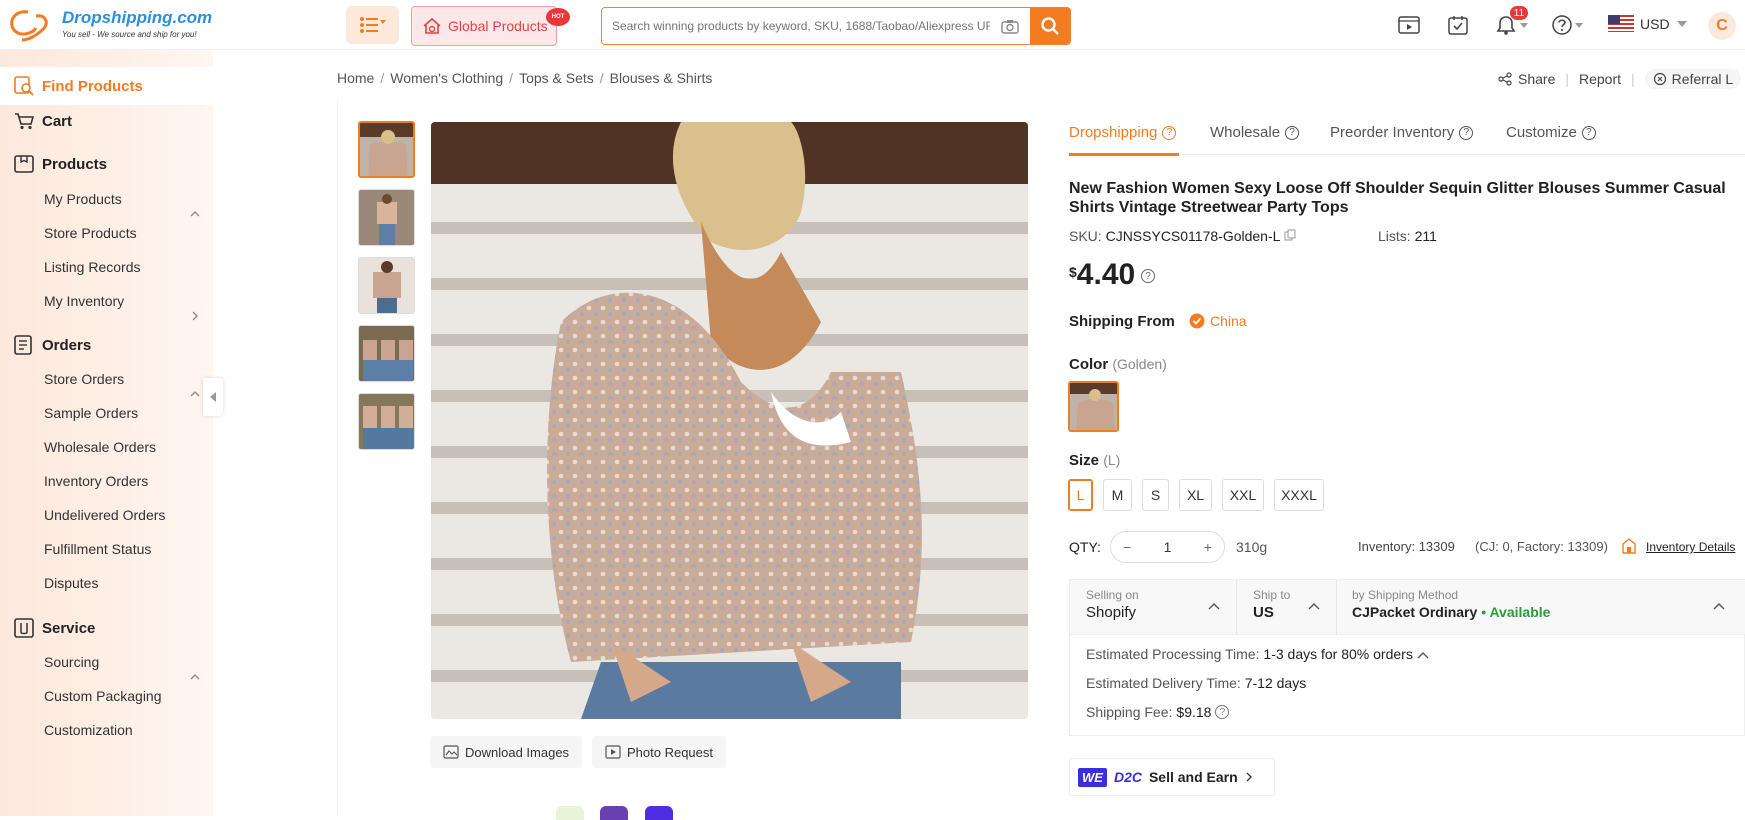 This screenshot has height=820, width=1745. Describe the element at coordinates (60, 164) in the screenshot. I see `sidebar-section-products: Products` at that location.